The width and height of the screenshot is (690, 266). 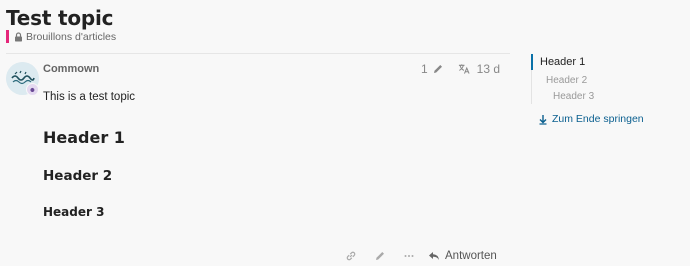 I want to click on post-header-3: Header 3, so click(x=74, y=212).